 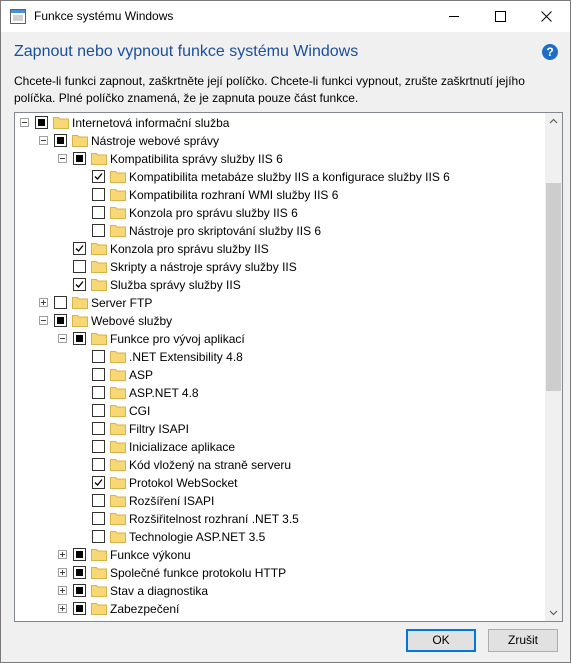 I want to click on tree-item: CGI, so click(x=280, y=411).